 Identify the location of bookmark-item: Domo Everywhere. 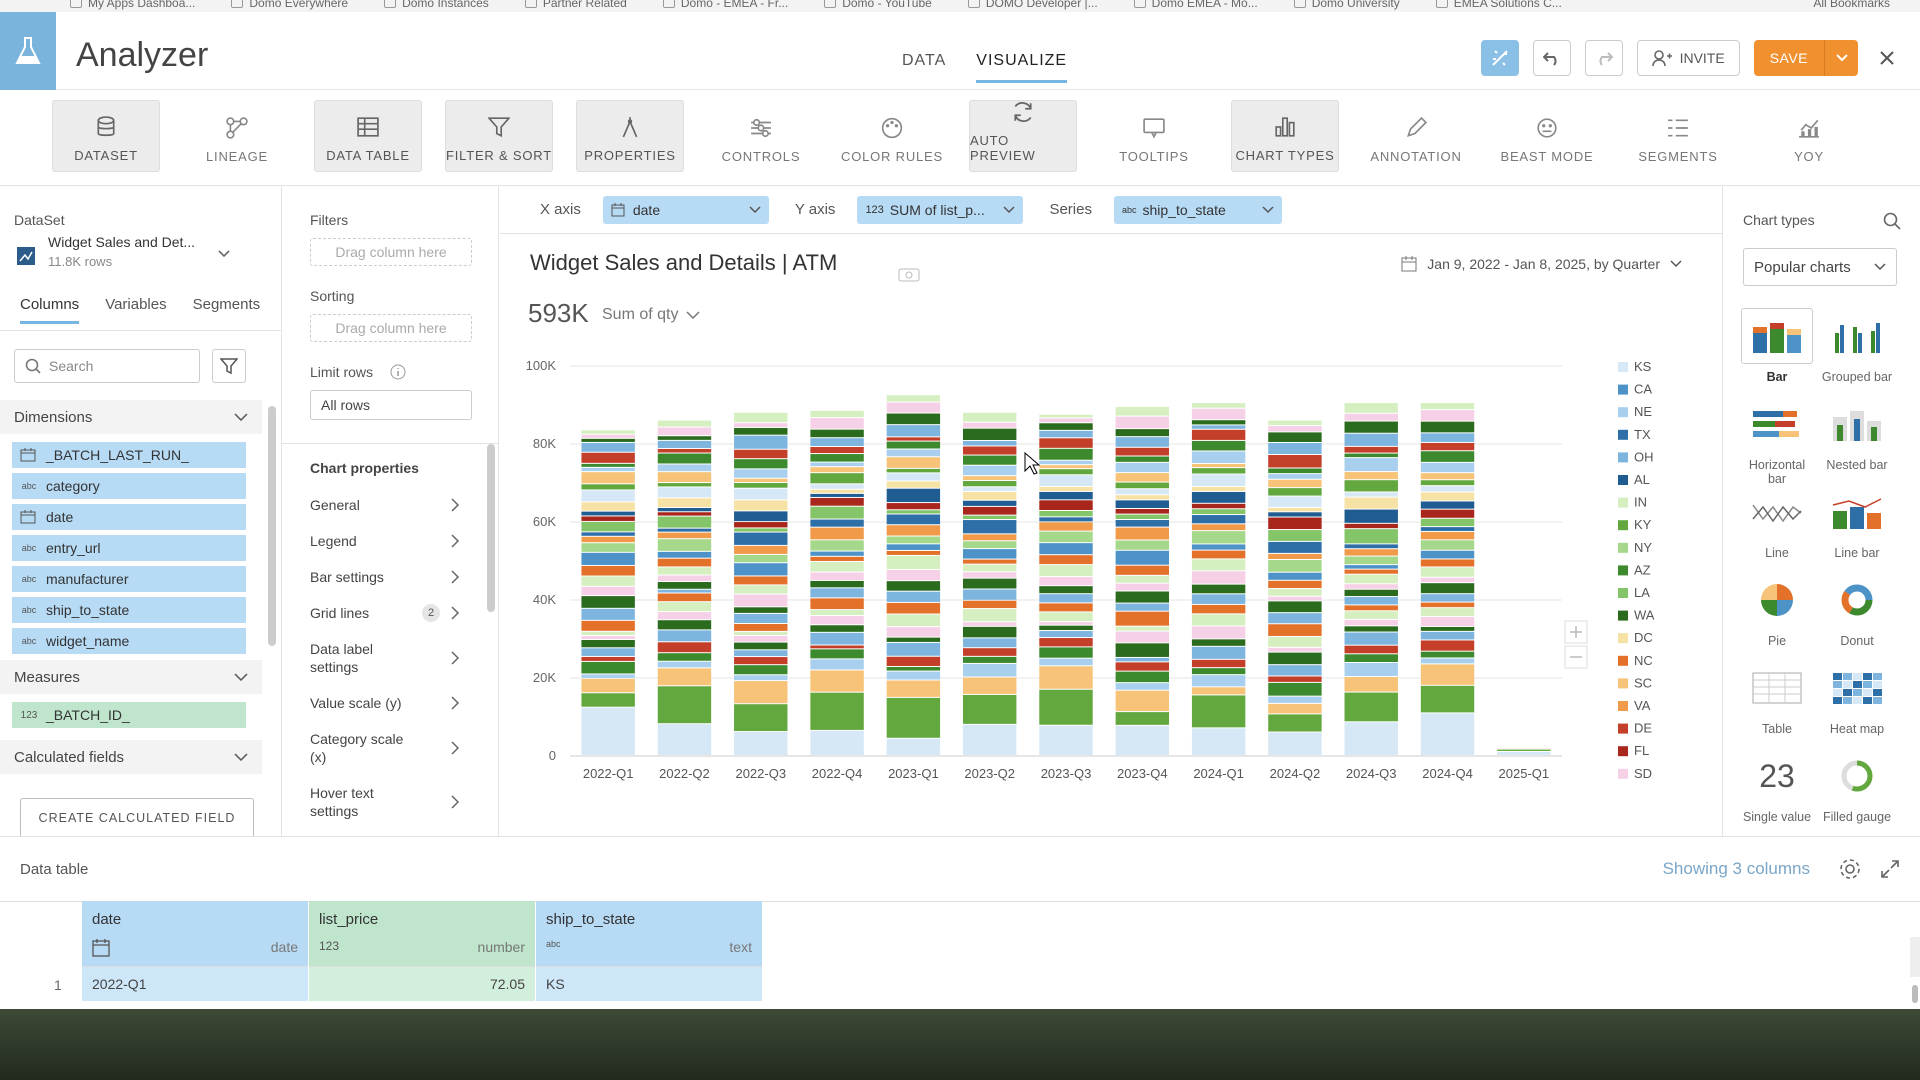
(289, 5).